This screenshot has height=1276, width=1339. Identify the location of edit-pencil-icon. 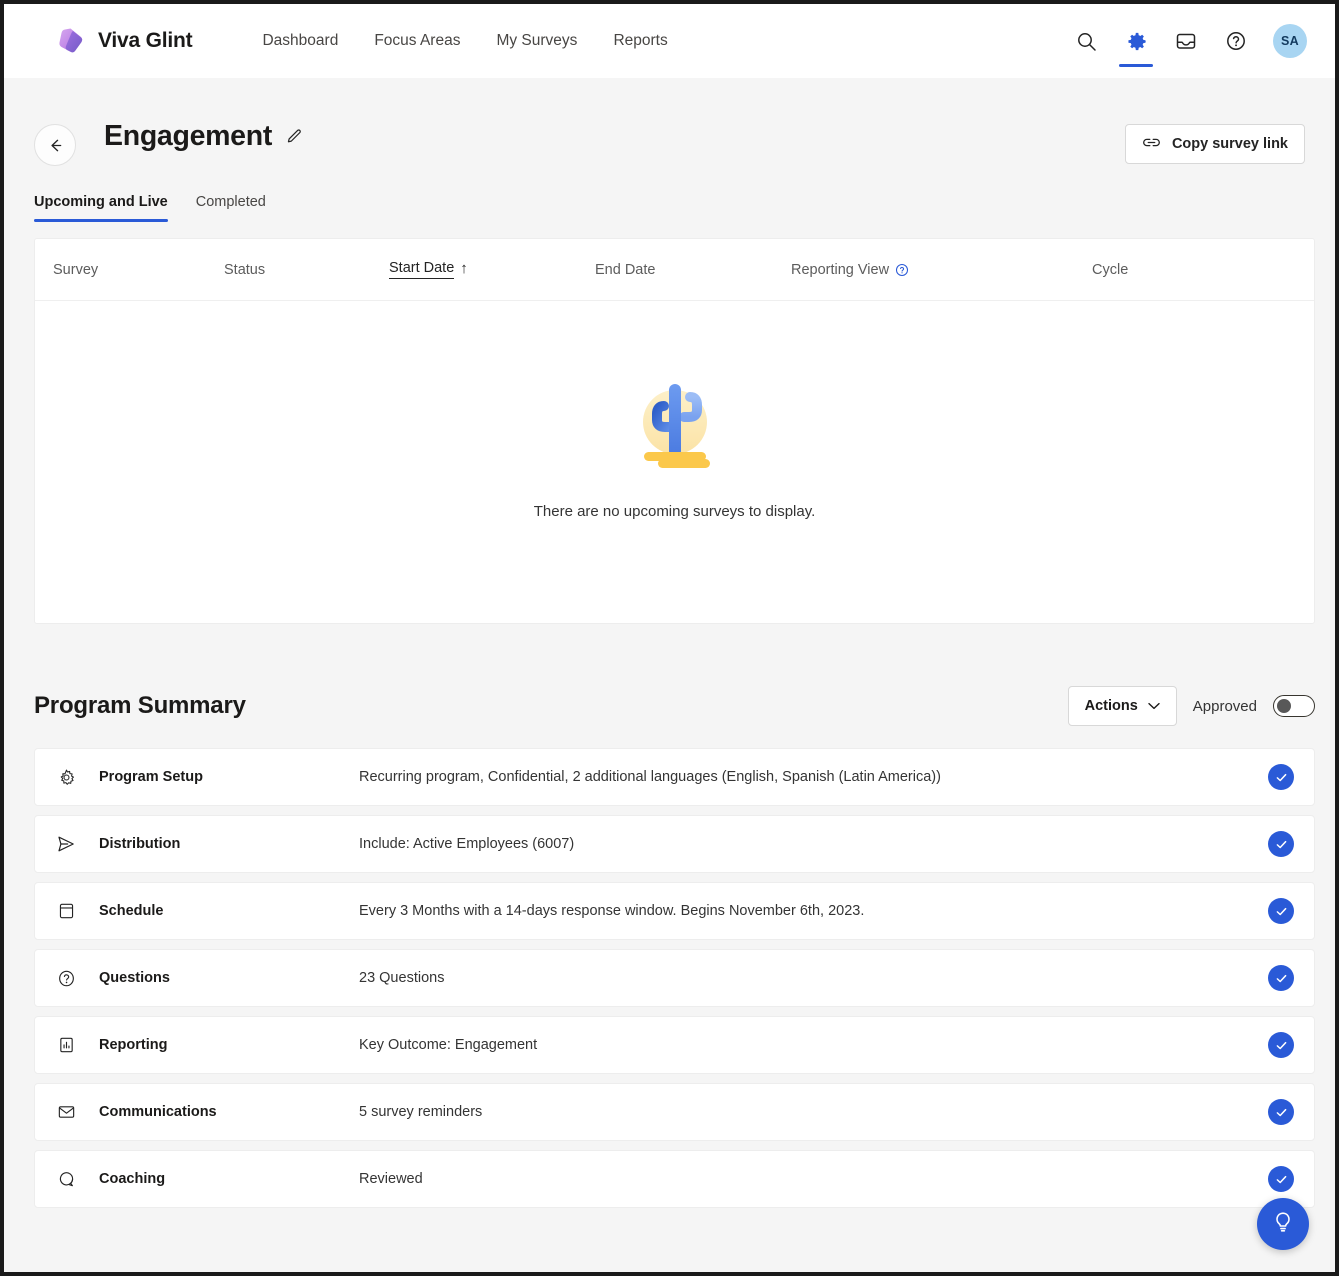
(294, 136).